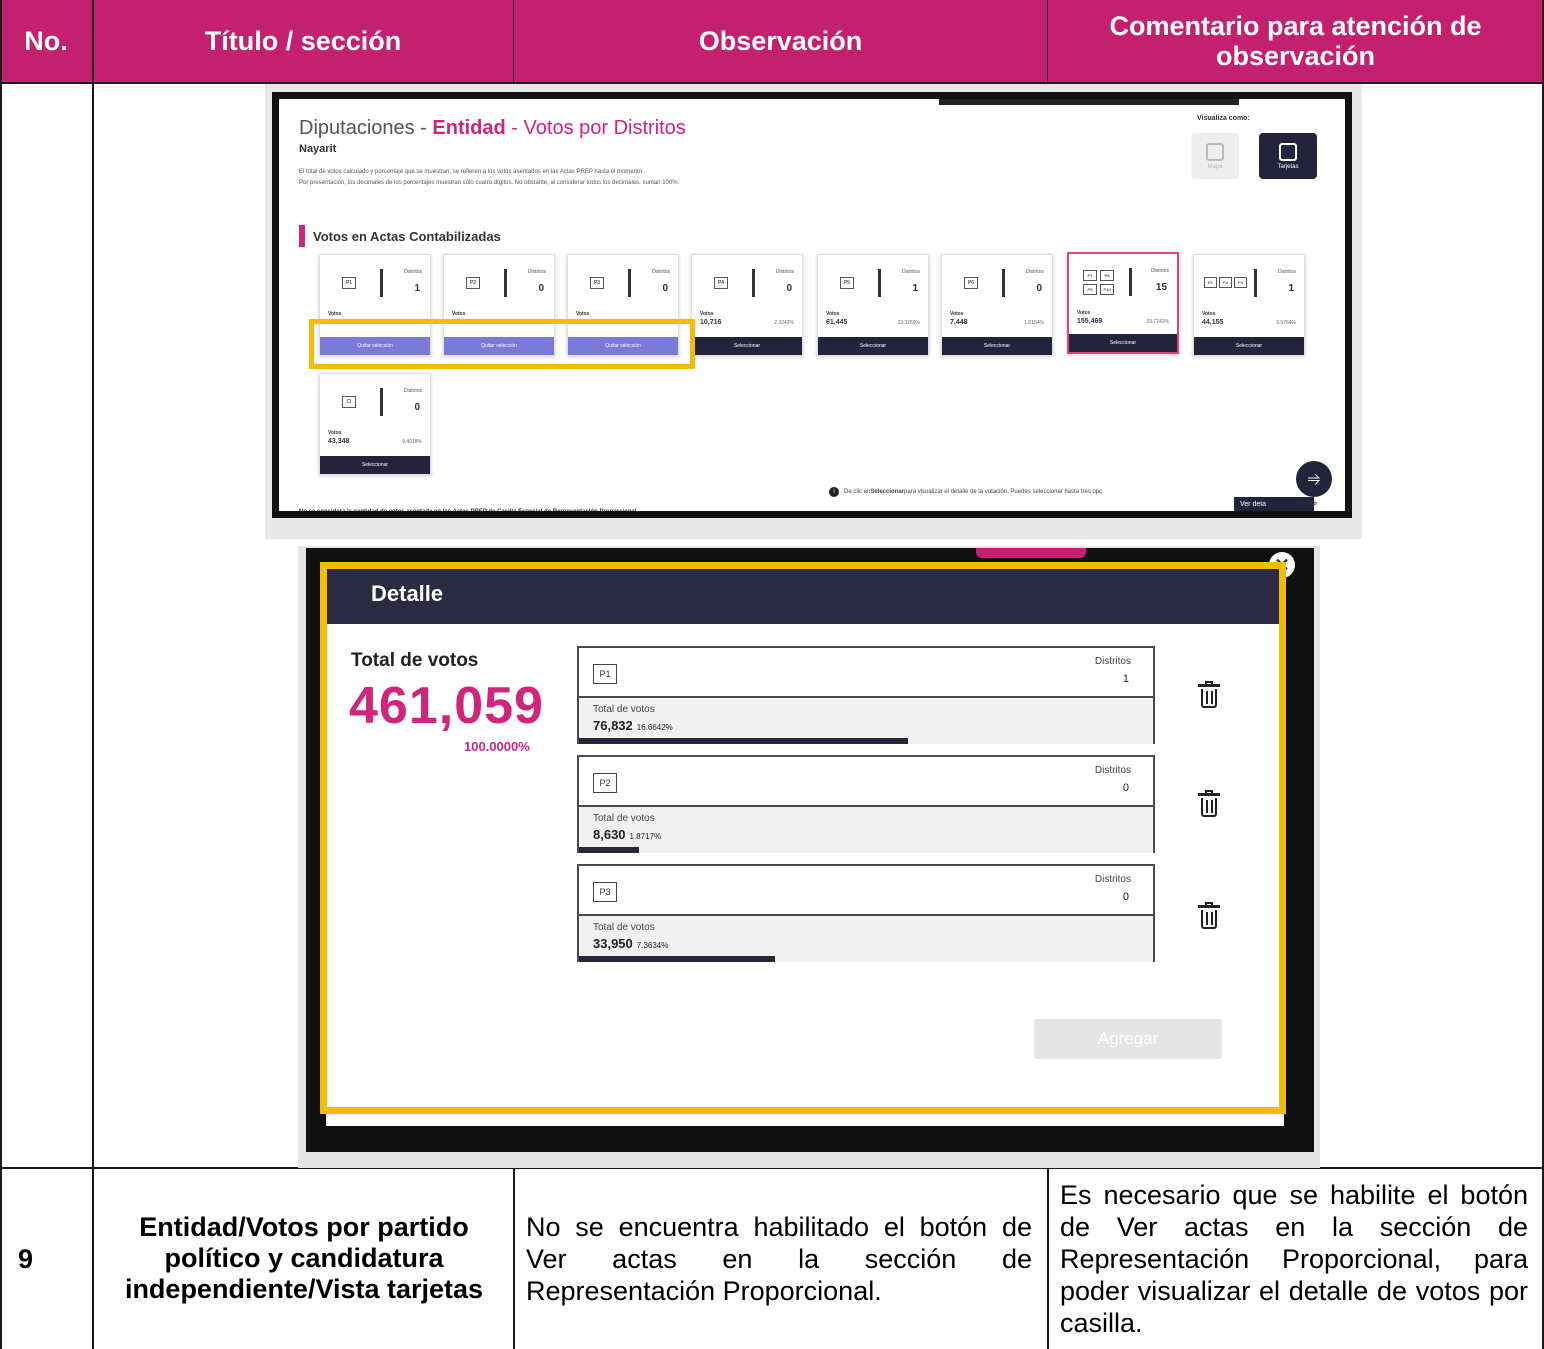 This screenshot has height=1349, width=1544. I want to click on votos-value: 61,445, so click(837, 322).